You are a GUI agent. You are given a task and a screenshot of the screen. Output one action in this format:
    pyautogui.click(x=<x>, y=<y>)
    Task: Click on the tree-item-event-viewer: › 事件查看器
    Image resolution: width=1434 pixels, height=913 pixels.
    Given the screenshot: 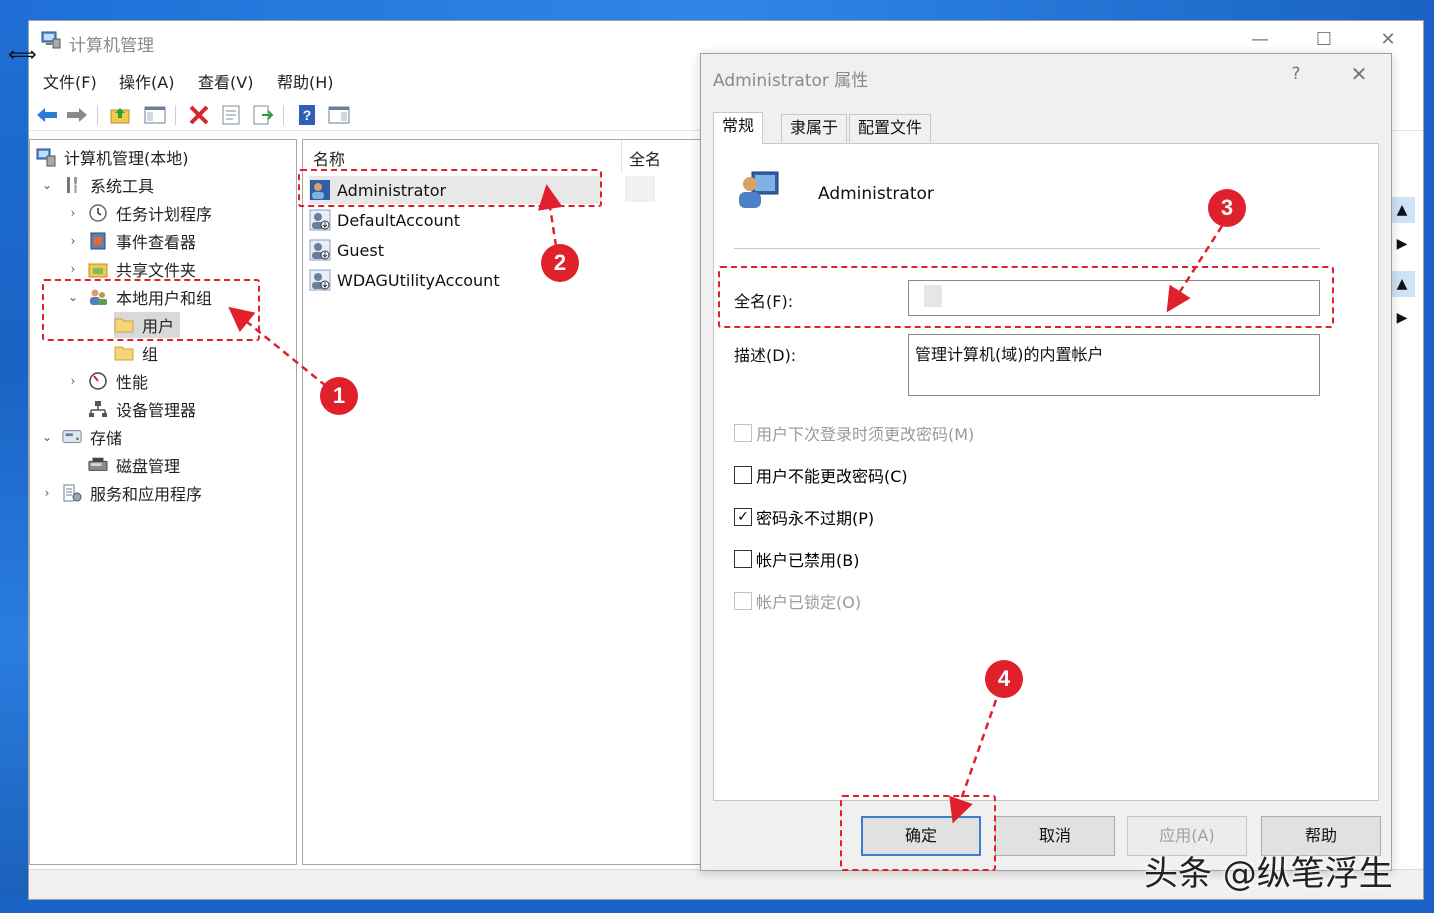 What is the action you would take?
    pyautogui.click(x=131, y=241)
    